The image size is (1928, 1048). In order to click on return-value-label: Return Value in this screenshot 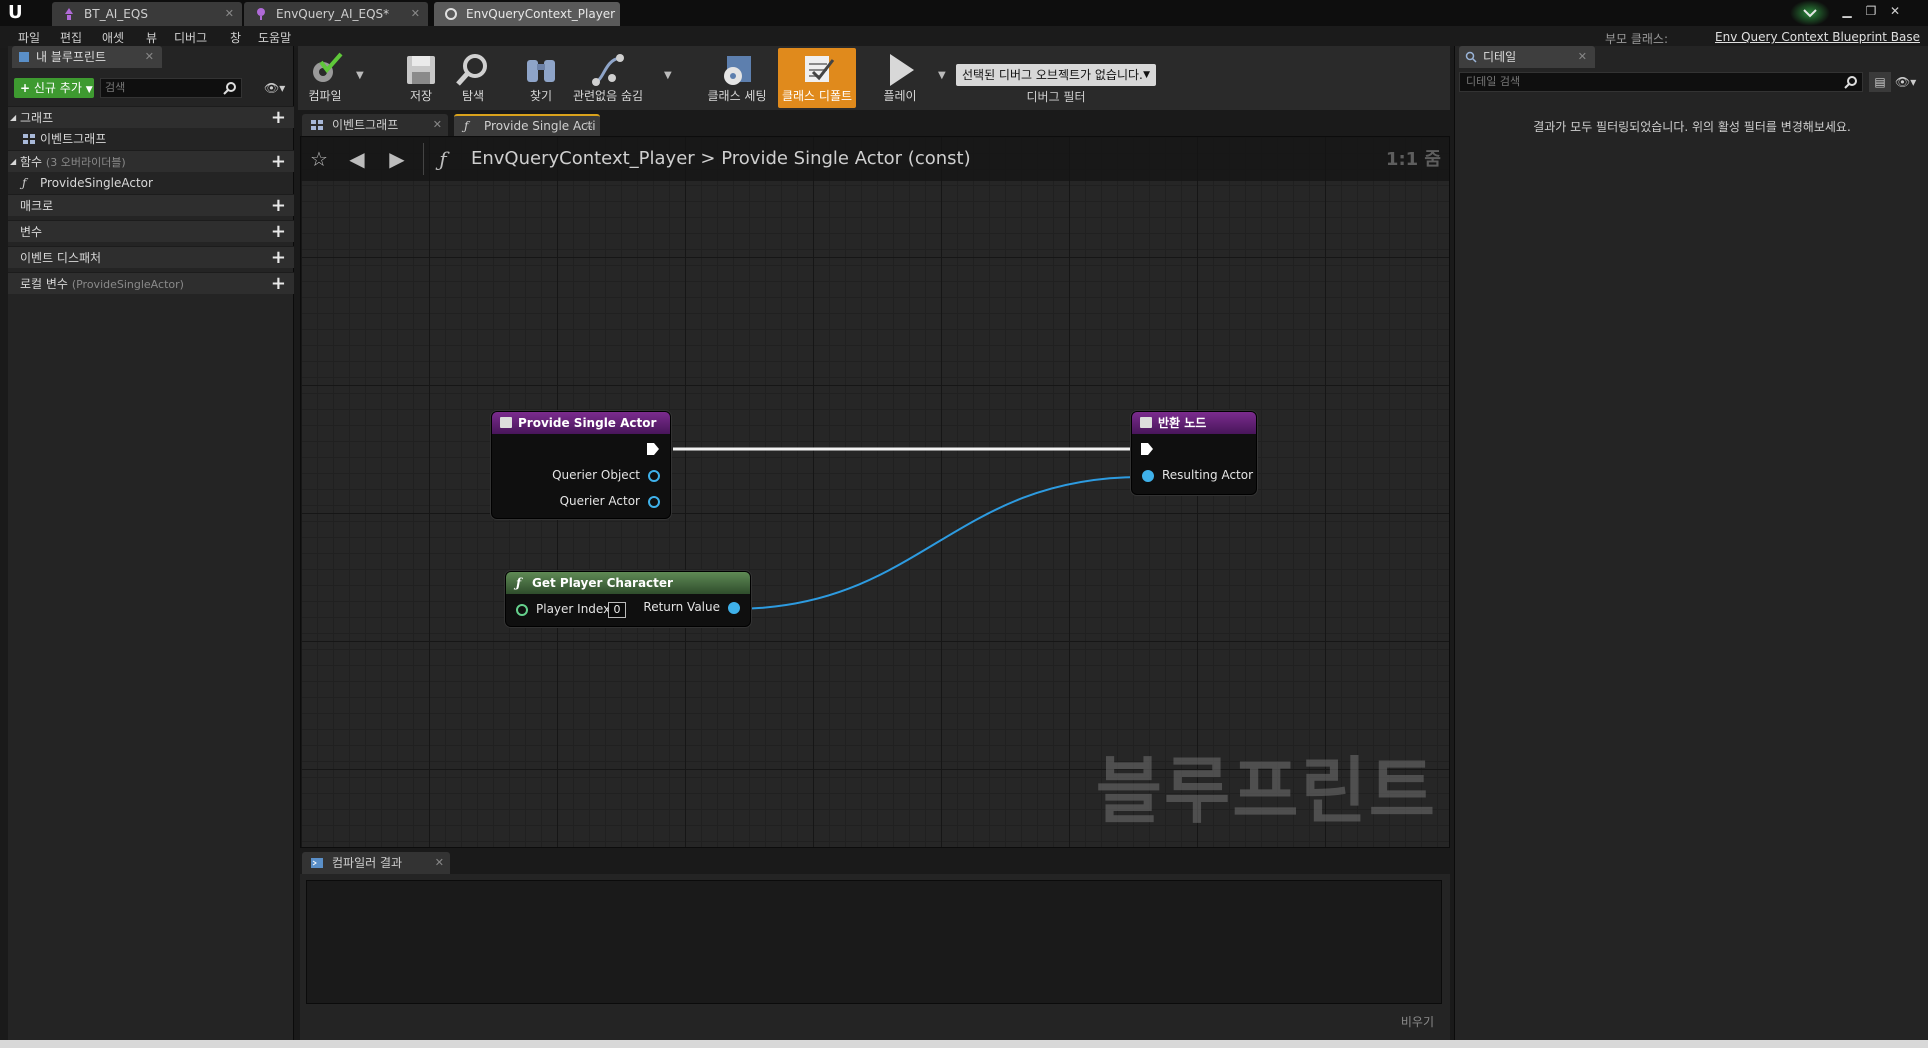, I will do `click(681, 607)`.